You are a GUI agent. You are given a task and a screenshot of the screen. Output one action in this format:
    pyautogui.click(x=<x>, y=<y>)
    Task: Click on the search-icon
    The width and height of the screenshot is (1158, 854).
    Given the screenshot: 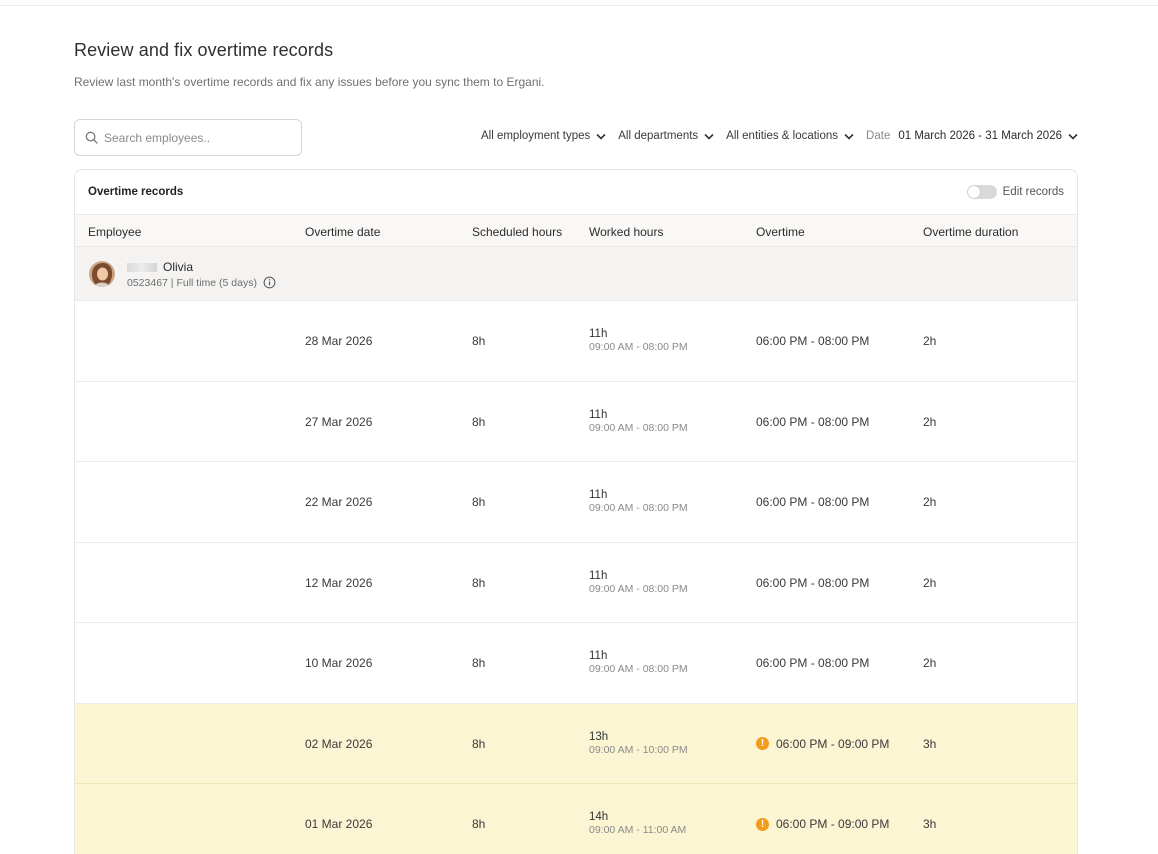 What is the action you would take?
    pyautogui.click(x=91, y=137)
    